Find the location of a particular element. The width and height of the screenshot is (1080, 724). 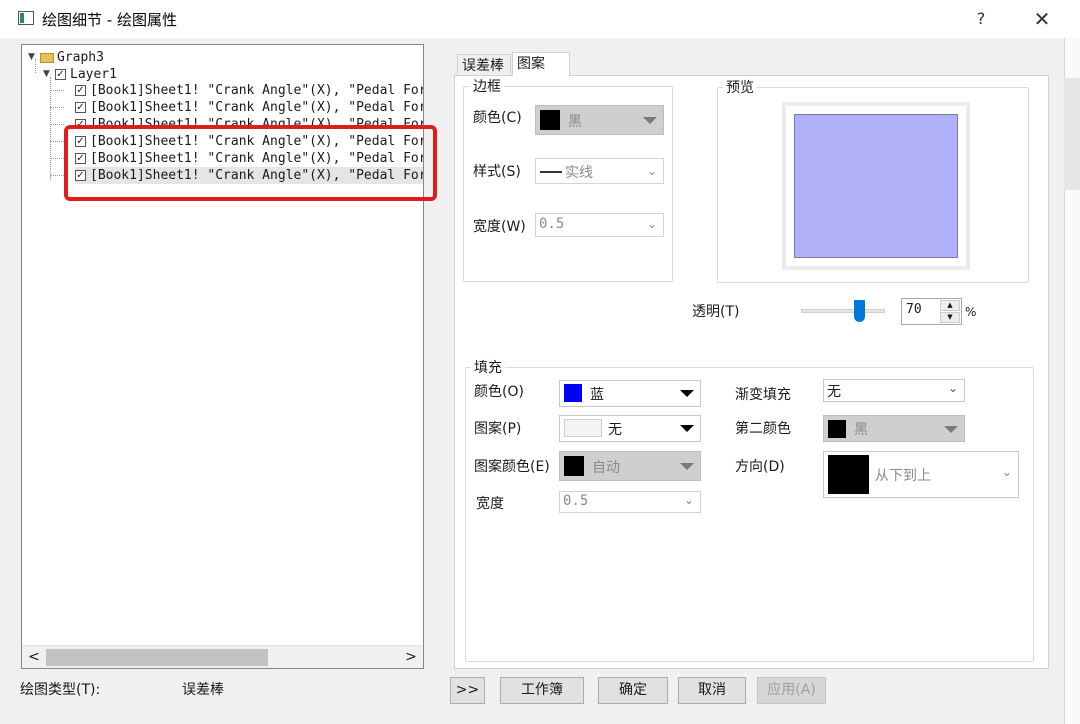

preview-fill-swatch is located at coordinates (876, 186).